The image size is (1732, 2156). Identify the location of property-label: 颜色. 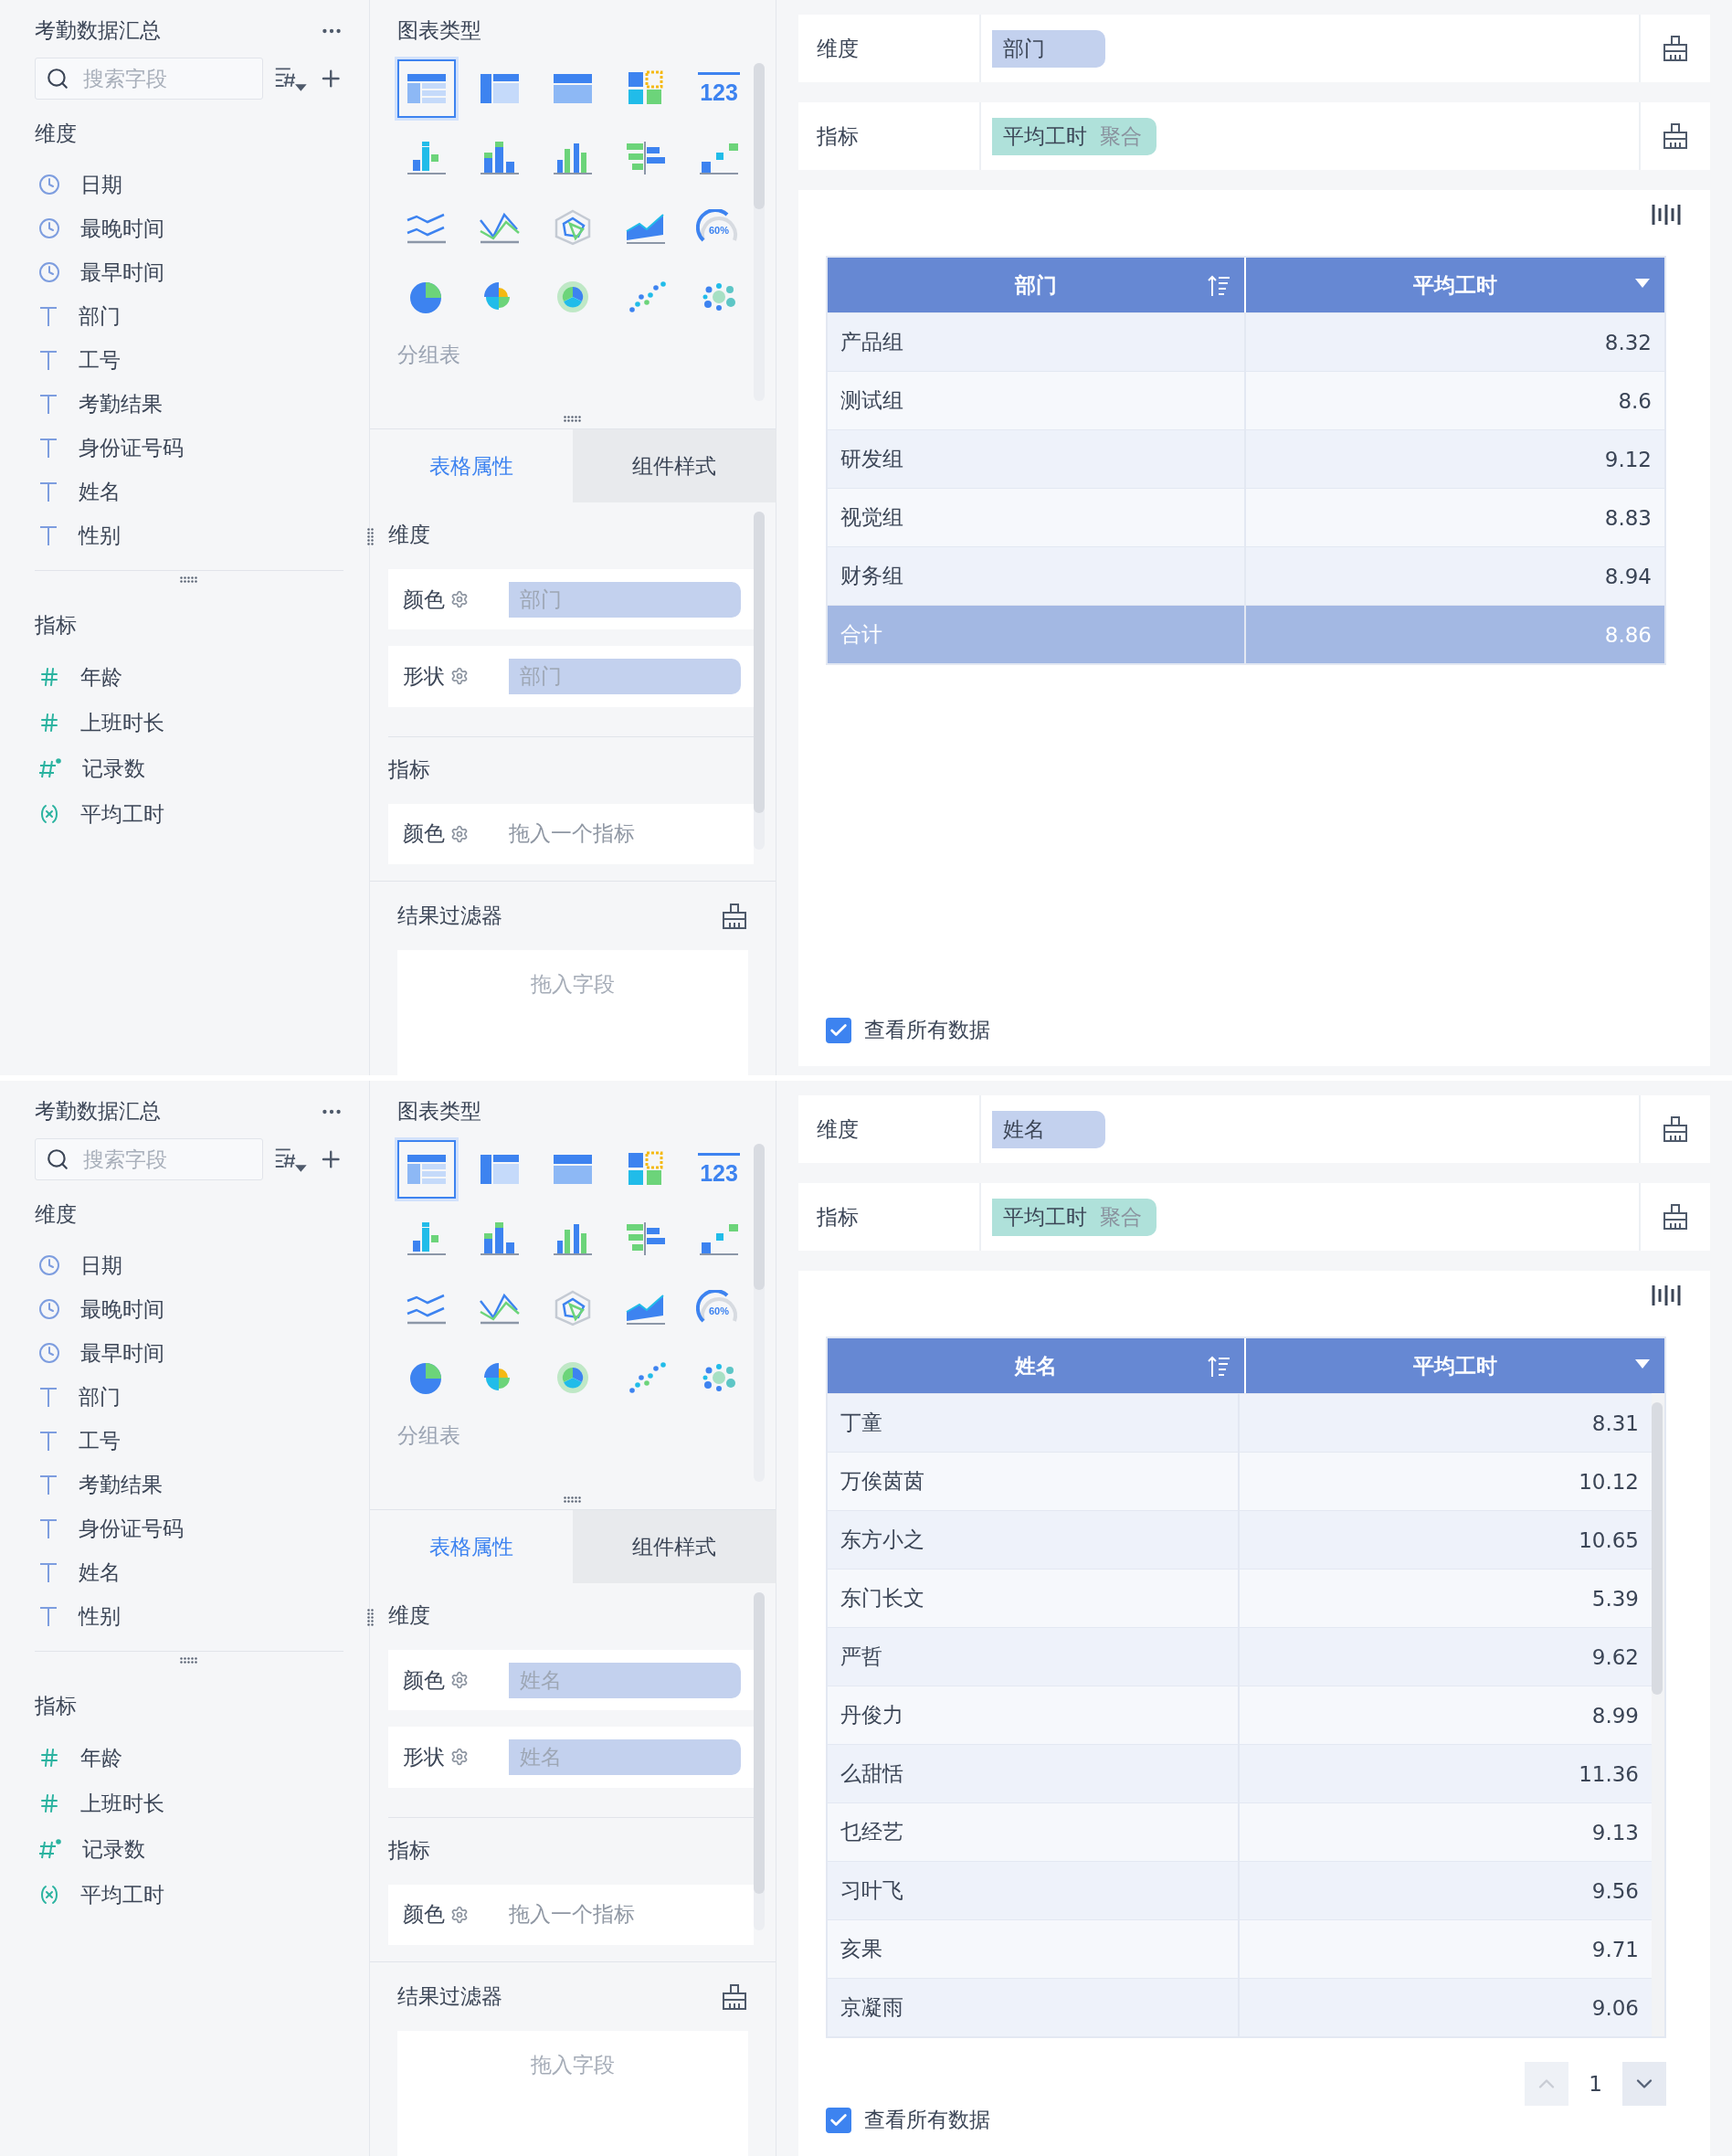
(424, 834).